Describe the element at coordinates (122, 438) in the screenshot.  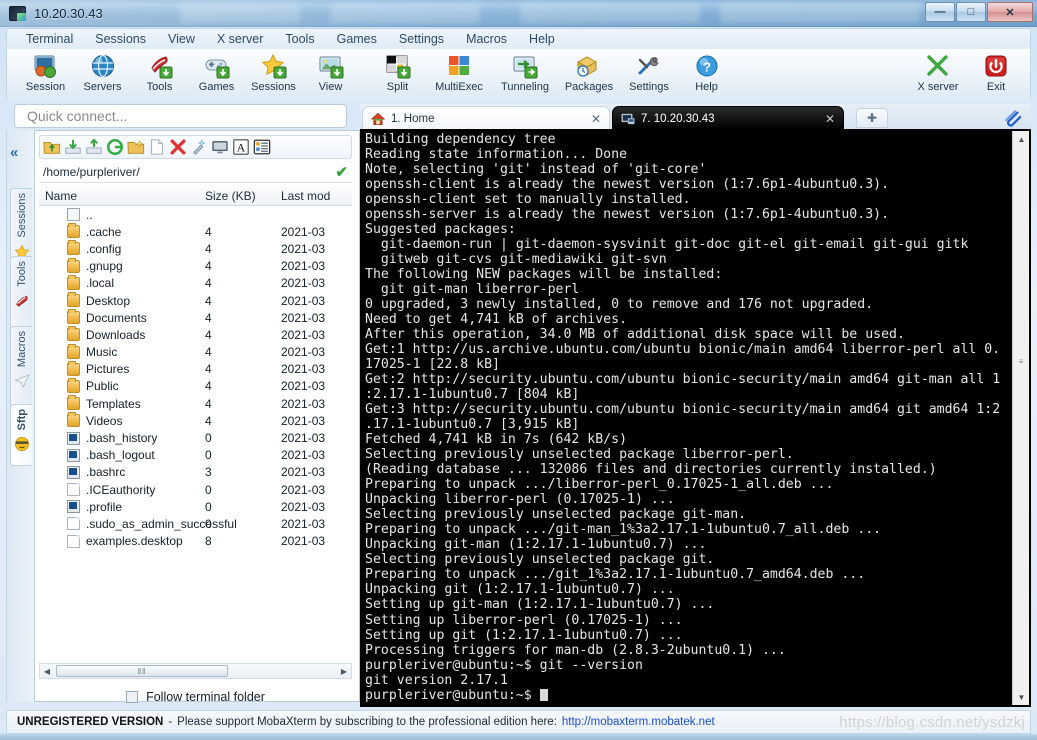
I see `file-name-cell: .bash_history` at that location.